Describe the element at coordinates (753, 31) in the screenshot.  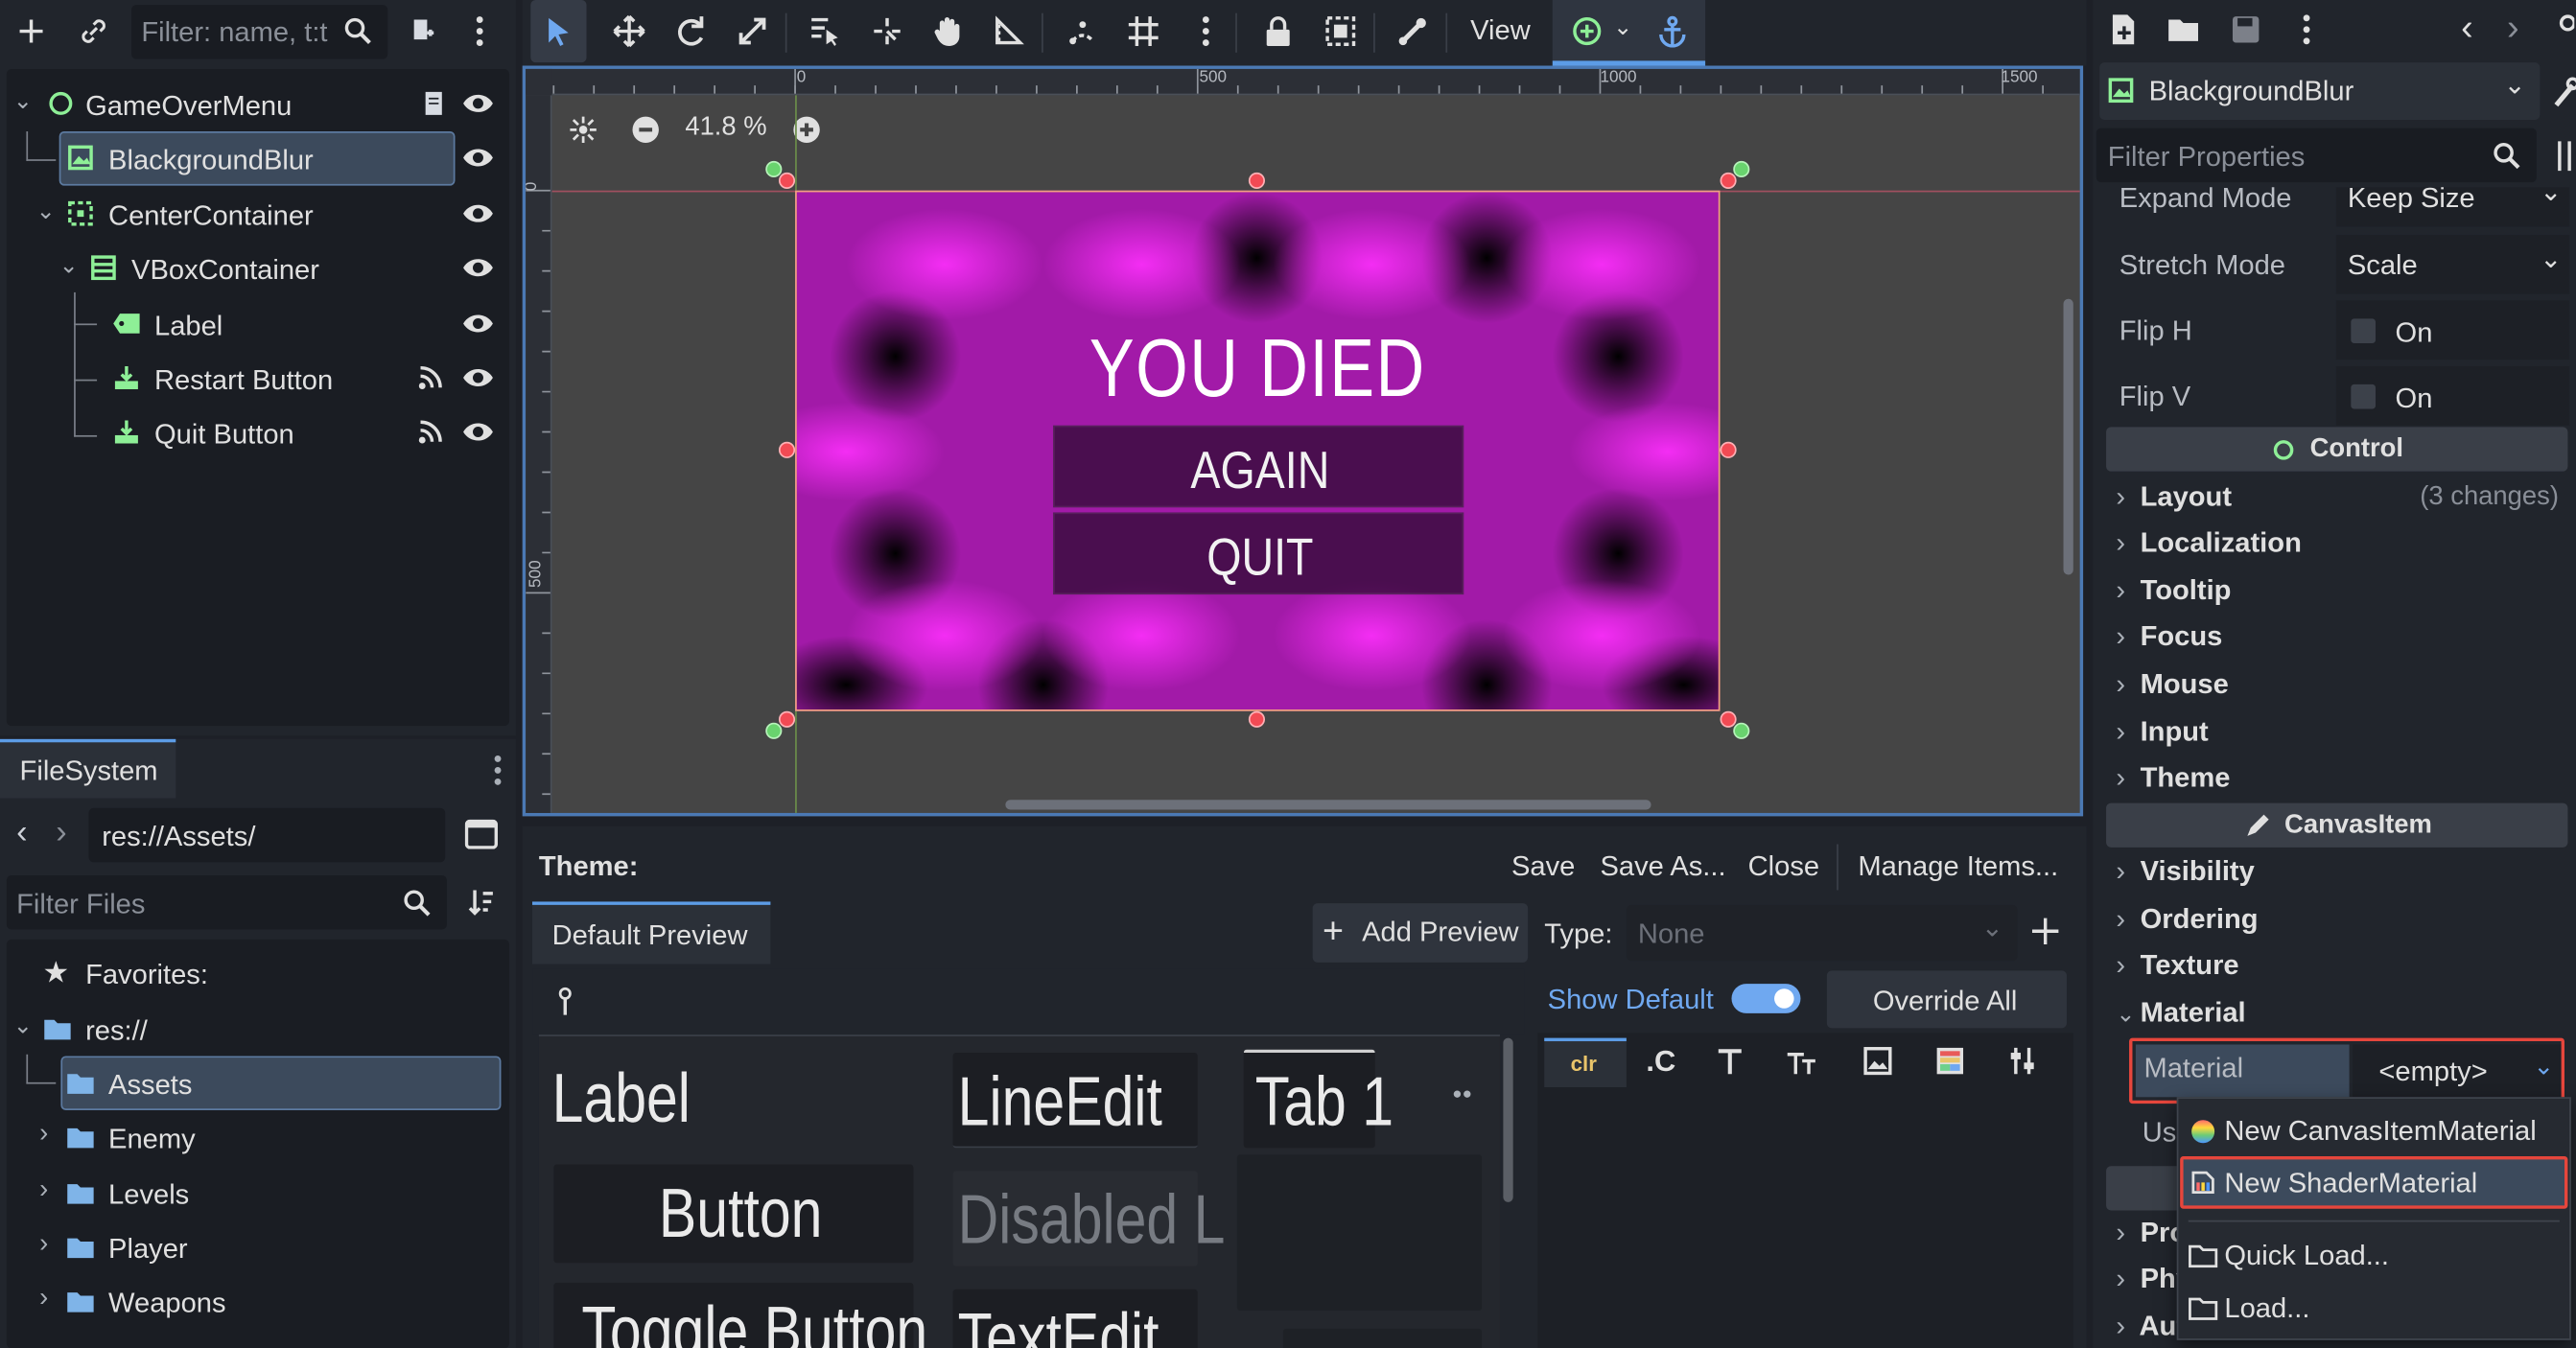
I see `scale-tool-icon` at that location.